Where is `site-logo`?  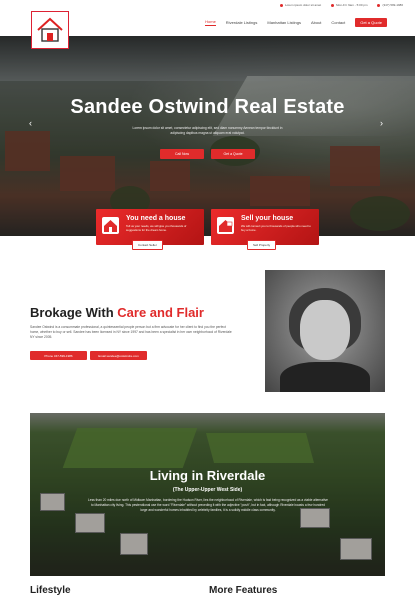
site-logo is located at coordinates (50, 30).